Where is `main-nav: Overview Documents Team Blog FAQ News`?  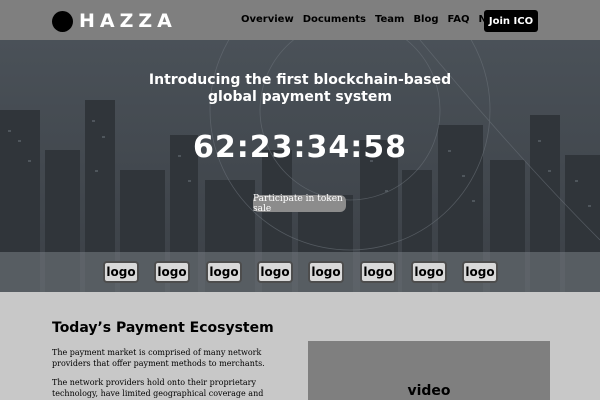
main-nav: Overview Documents Team Blog FAQ News is located at coordinates (375, 19).